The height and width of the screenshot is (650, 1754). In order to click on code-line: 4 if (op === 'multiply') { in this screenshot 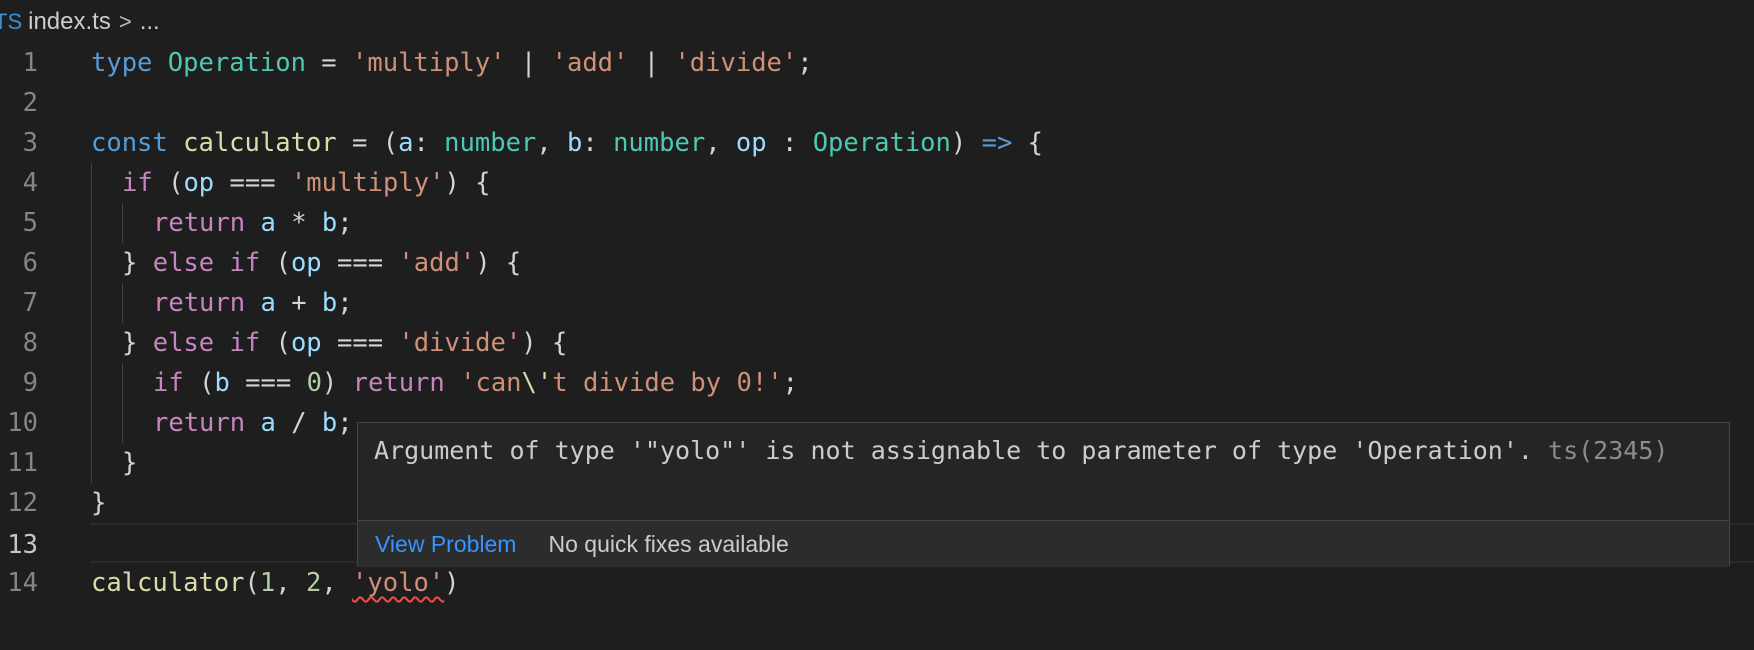, I will do `click(877, 183)`.